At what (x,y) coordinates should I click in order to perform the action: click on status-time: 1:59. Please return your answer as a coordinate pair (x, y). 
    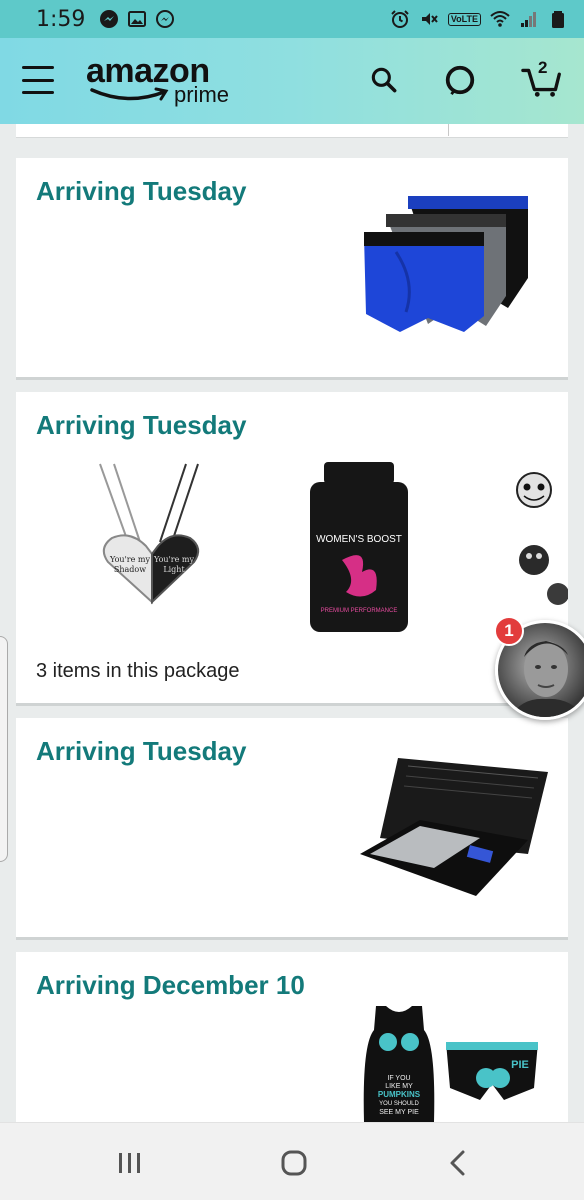
    Looking at the image, I should click on (61, 19).